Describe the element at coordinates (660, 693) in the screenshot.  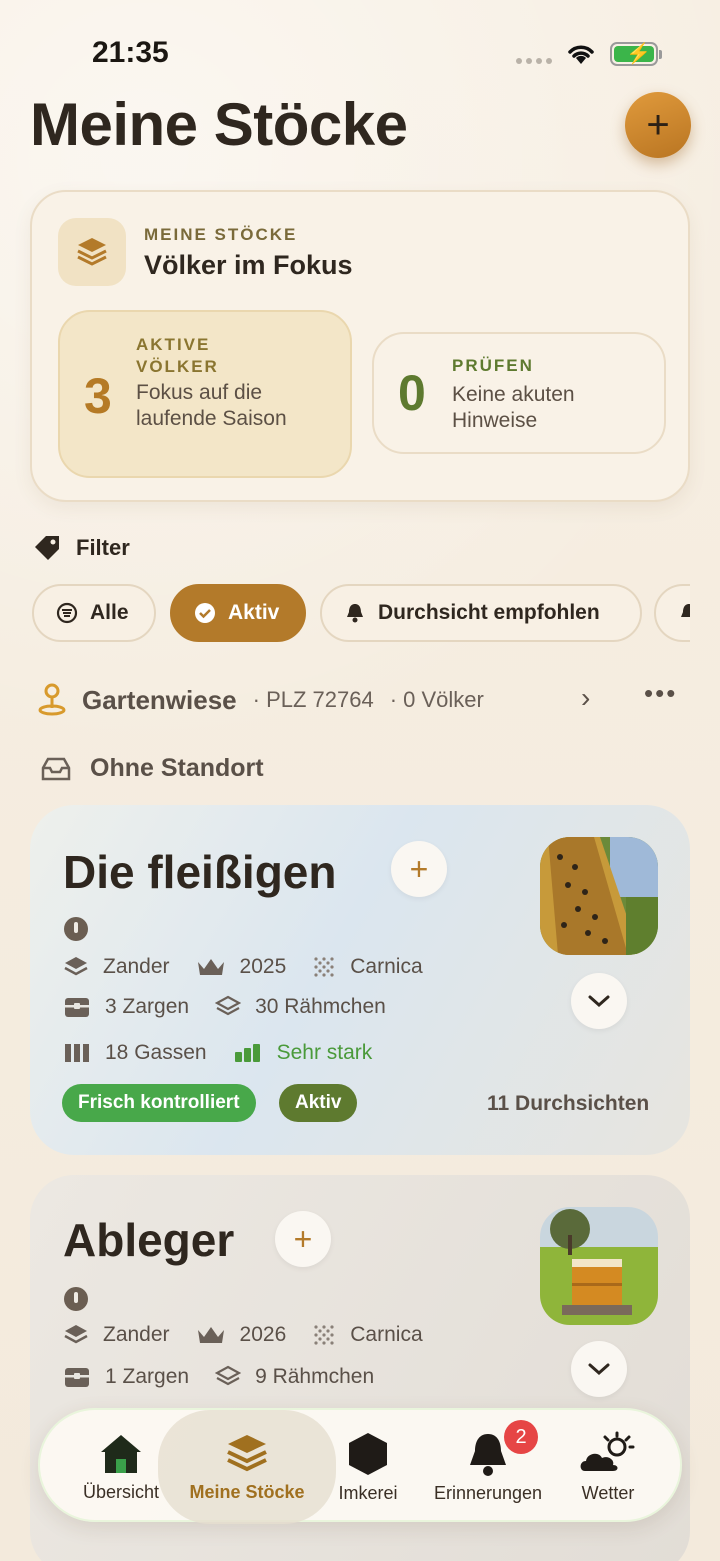
I see `more-options-icon: •••` at that location.